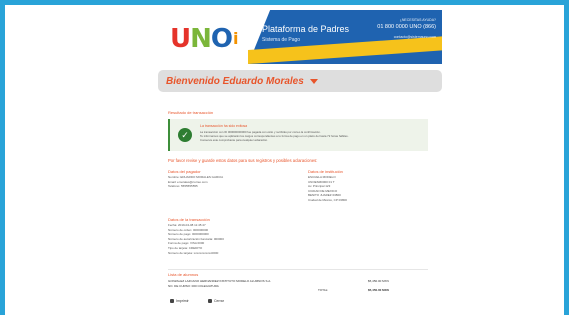  What do you see at coordinates (224, 126) in the screenshot?
I see `success-title: La transacción ha sido exitosa` at bounding box center [224, 126].